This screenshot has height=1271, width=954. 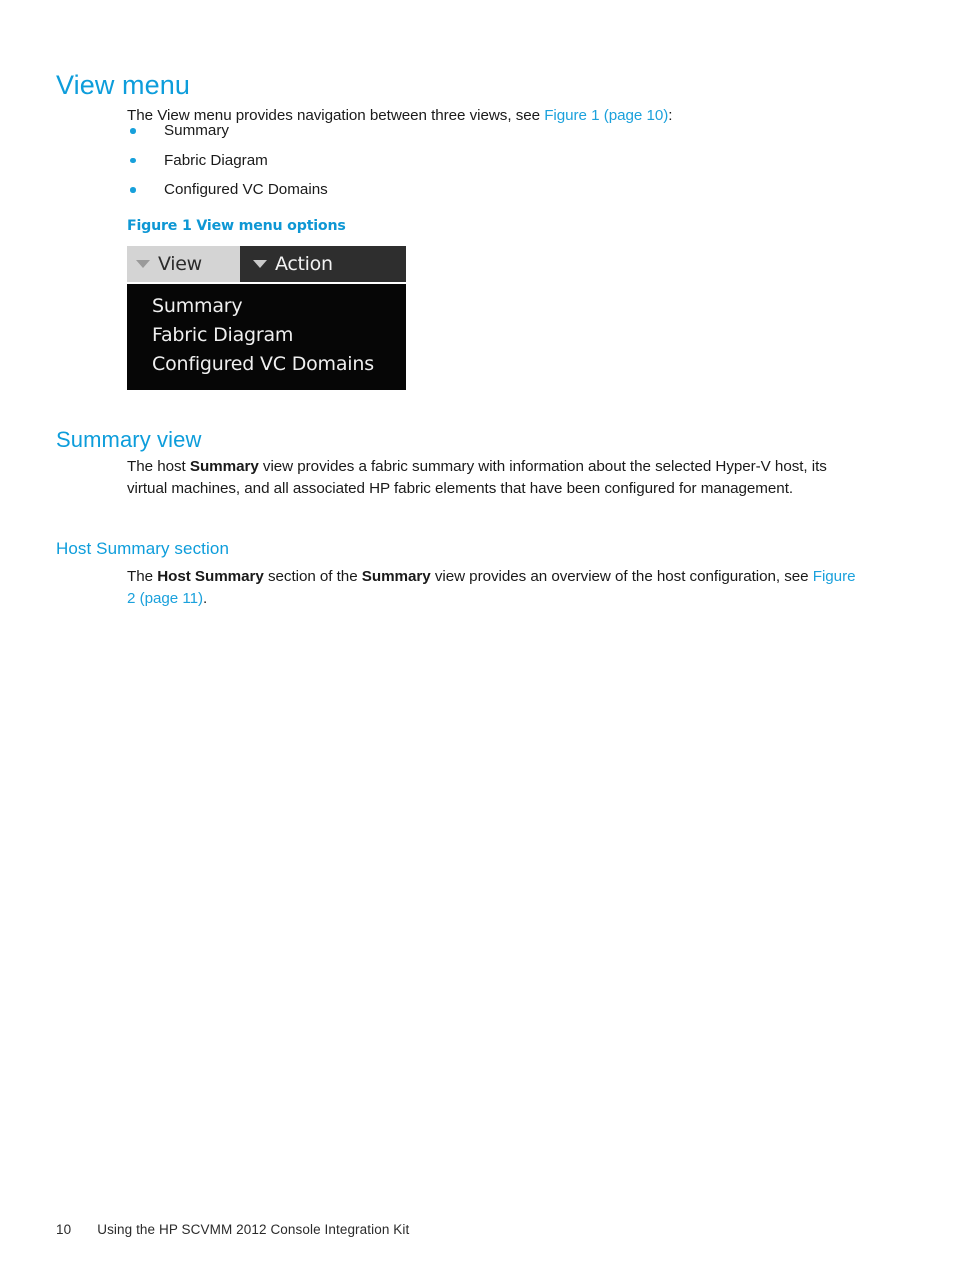 I want to click on paragraph-text: The, so click(x=142, y=577).